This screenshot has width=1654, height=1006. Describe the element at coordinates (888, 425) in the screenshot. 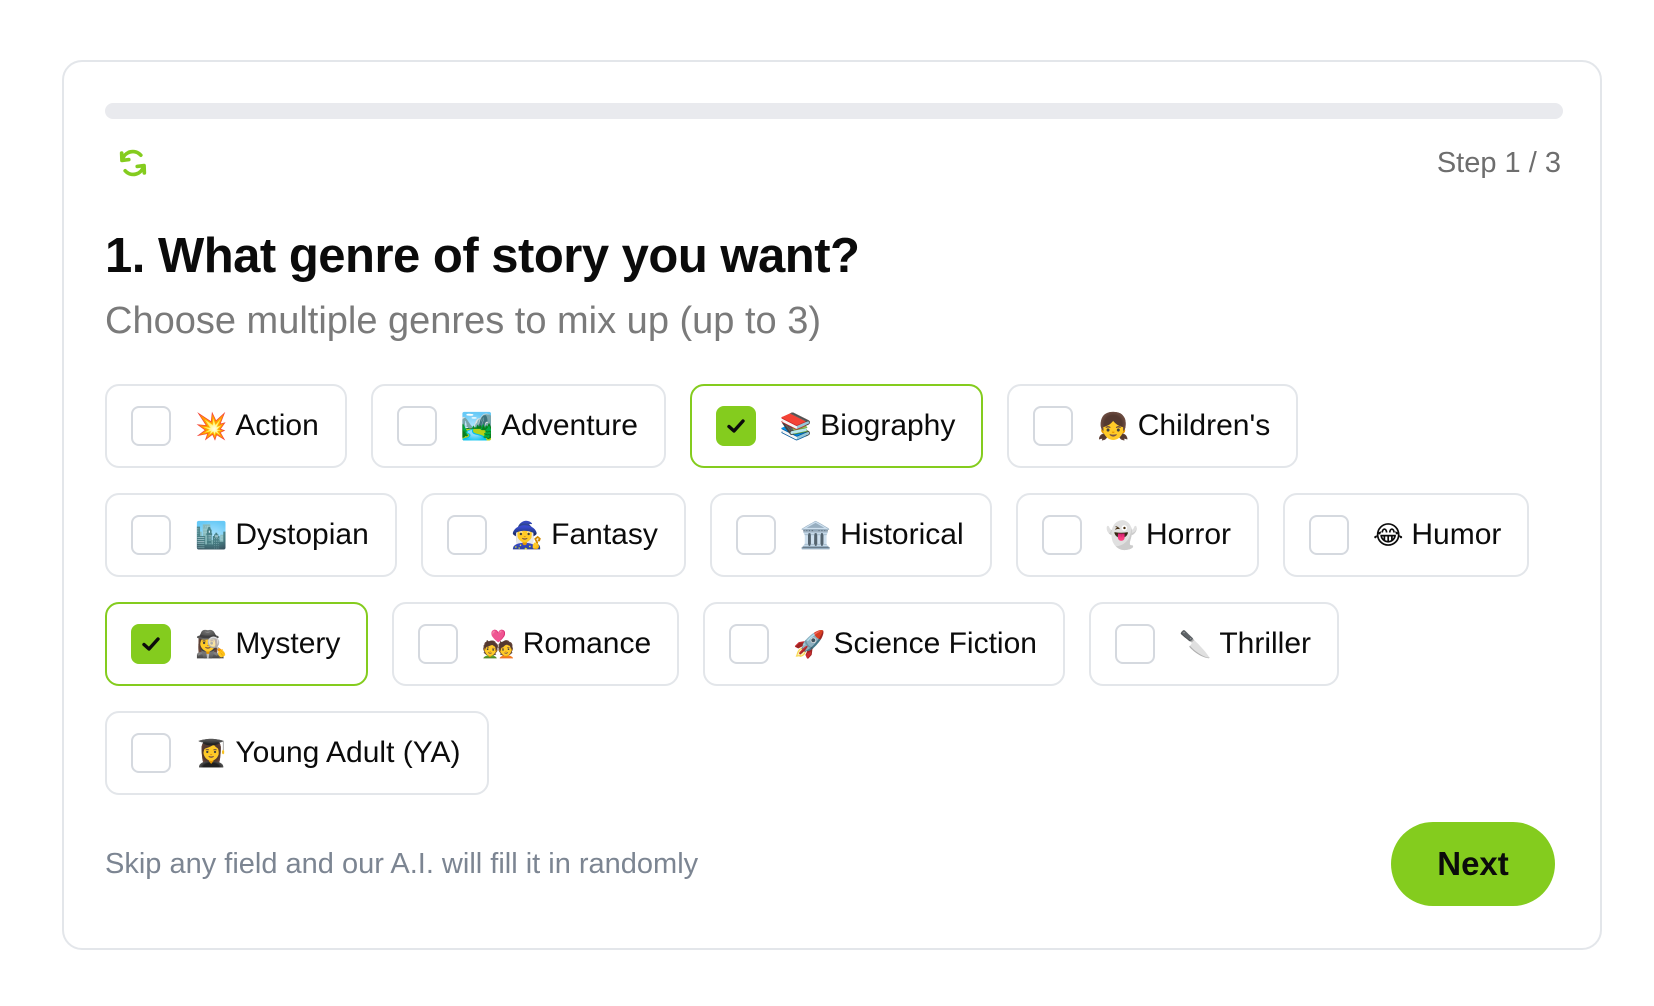

I see `genre-label: Biography` at that location.